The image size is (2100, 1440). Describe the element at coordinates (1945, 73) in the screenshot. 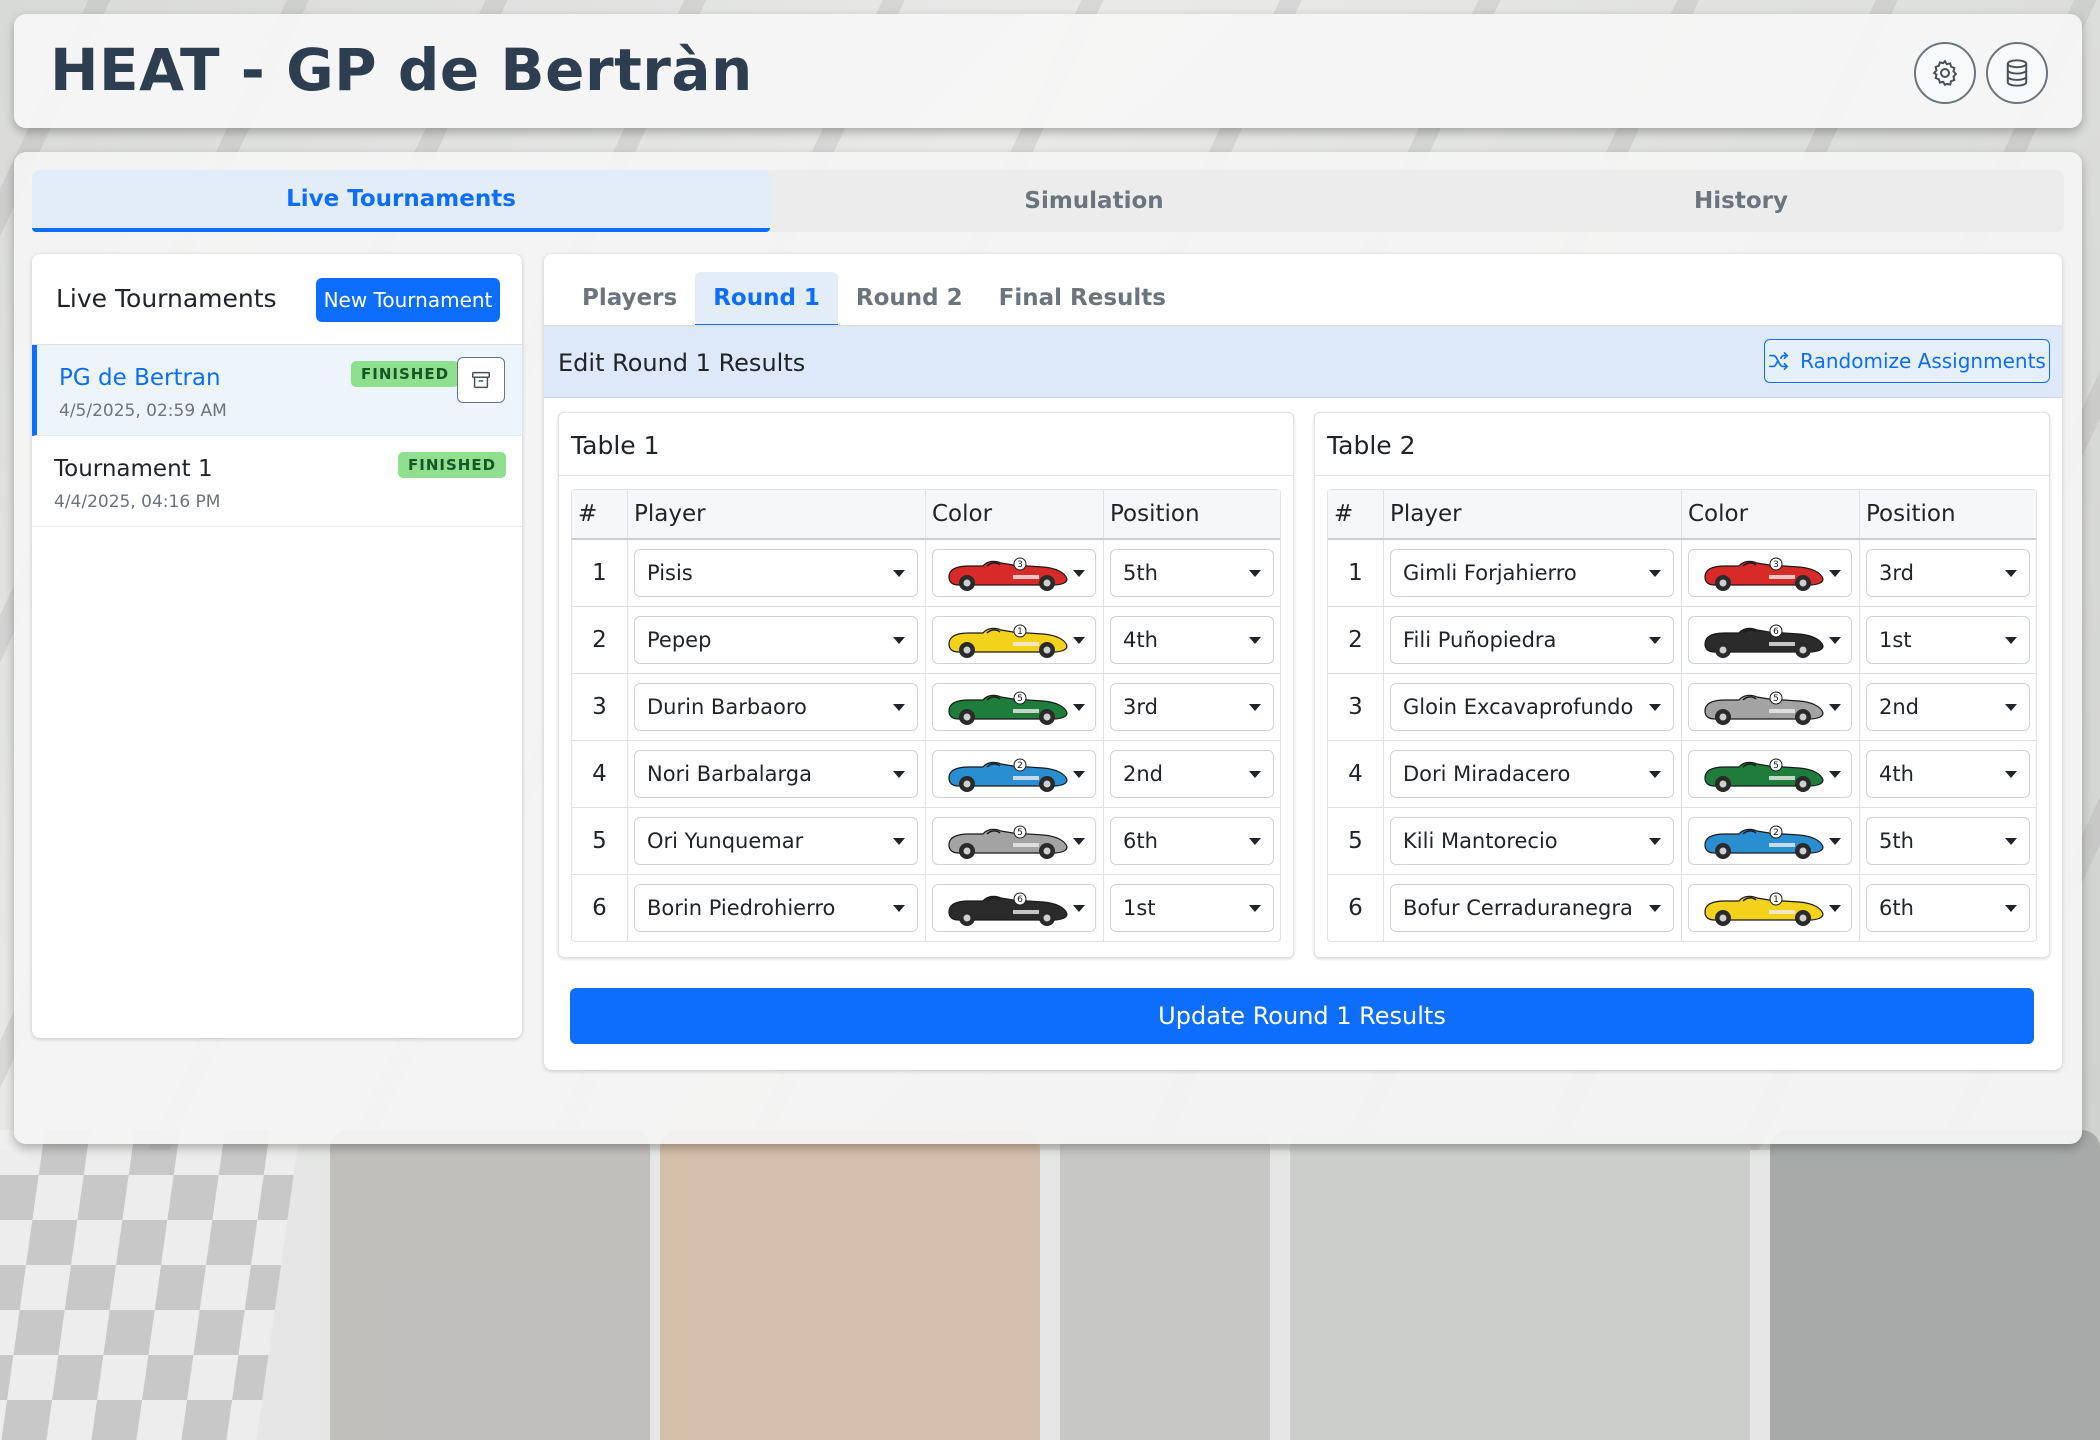

I see `settings-button` at that location.